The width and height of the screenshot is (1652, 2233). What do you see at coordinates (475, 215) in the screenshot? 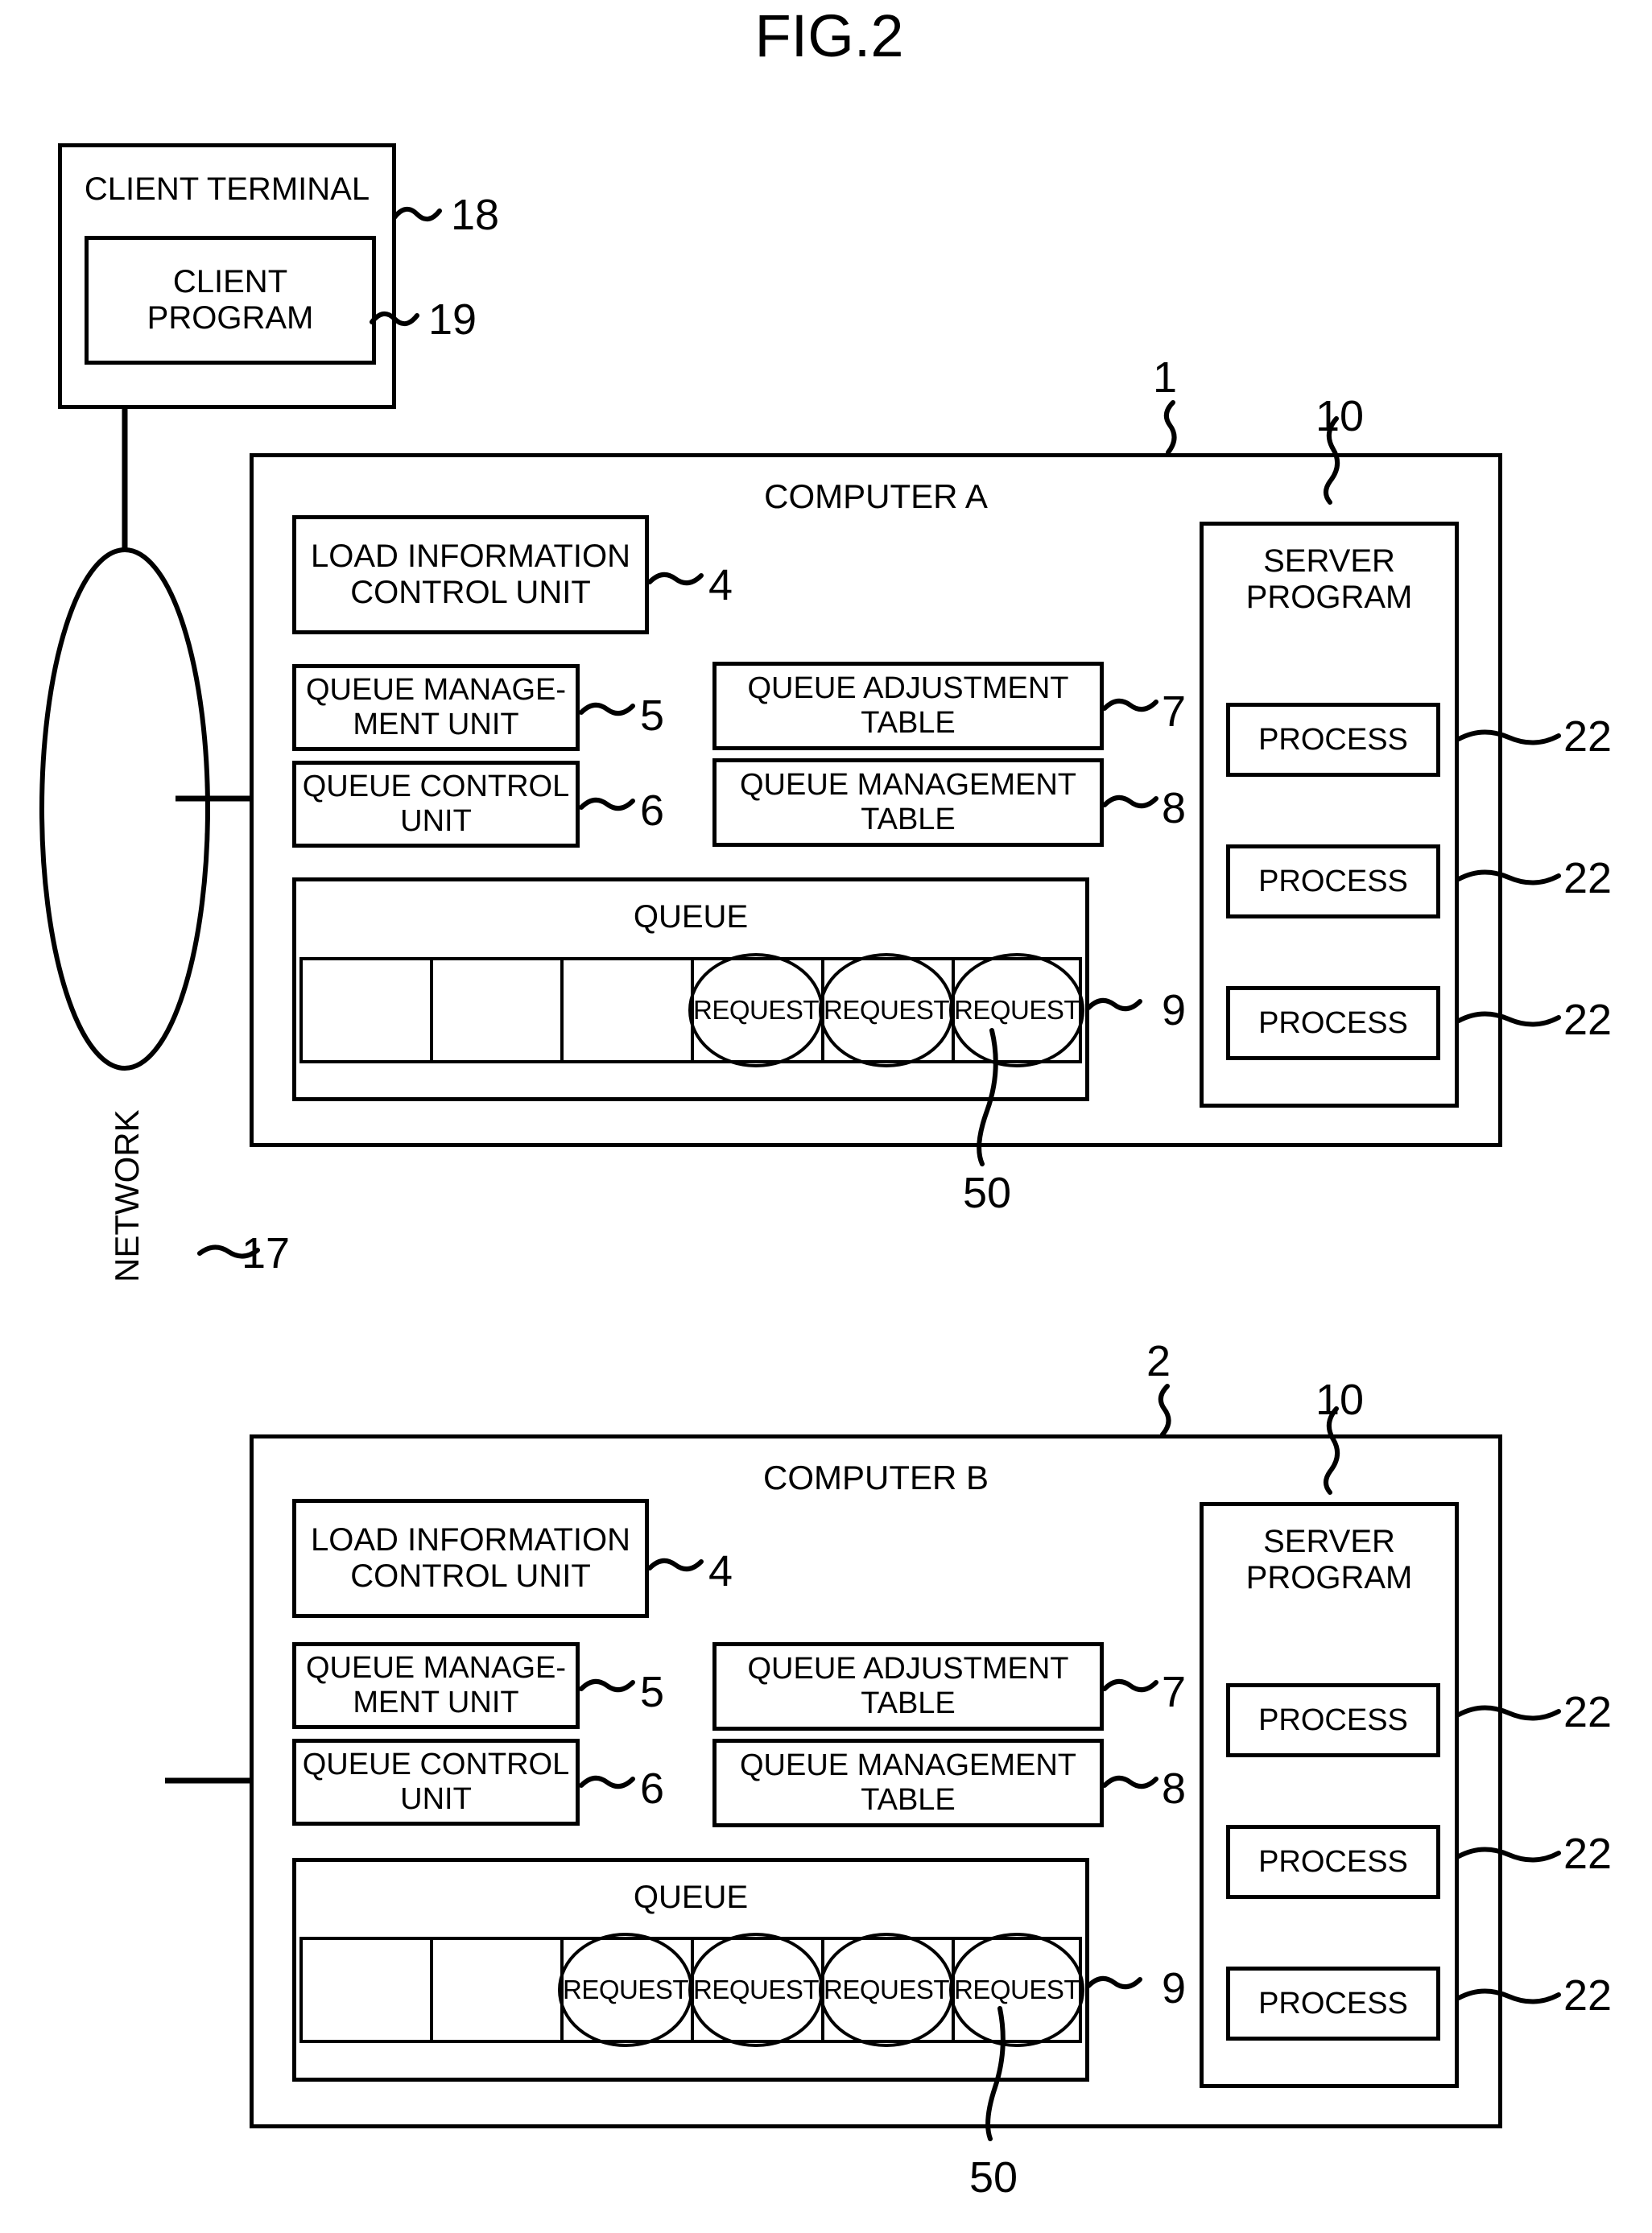
I see `ref-18: 18` at bounding box center [475, 215].